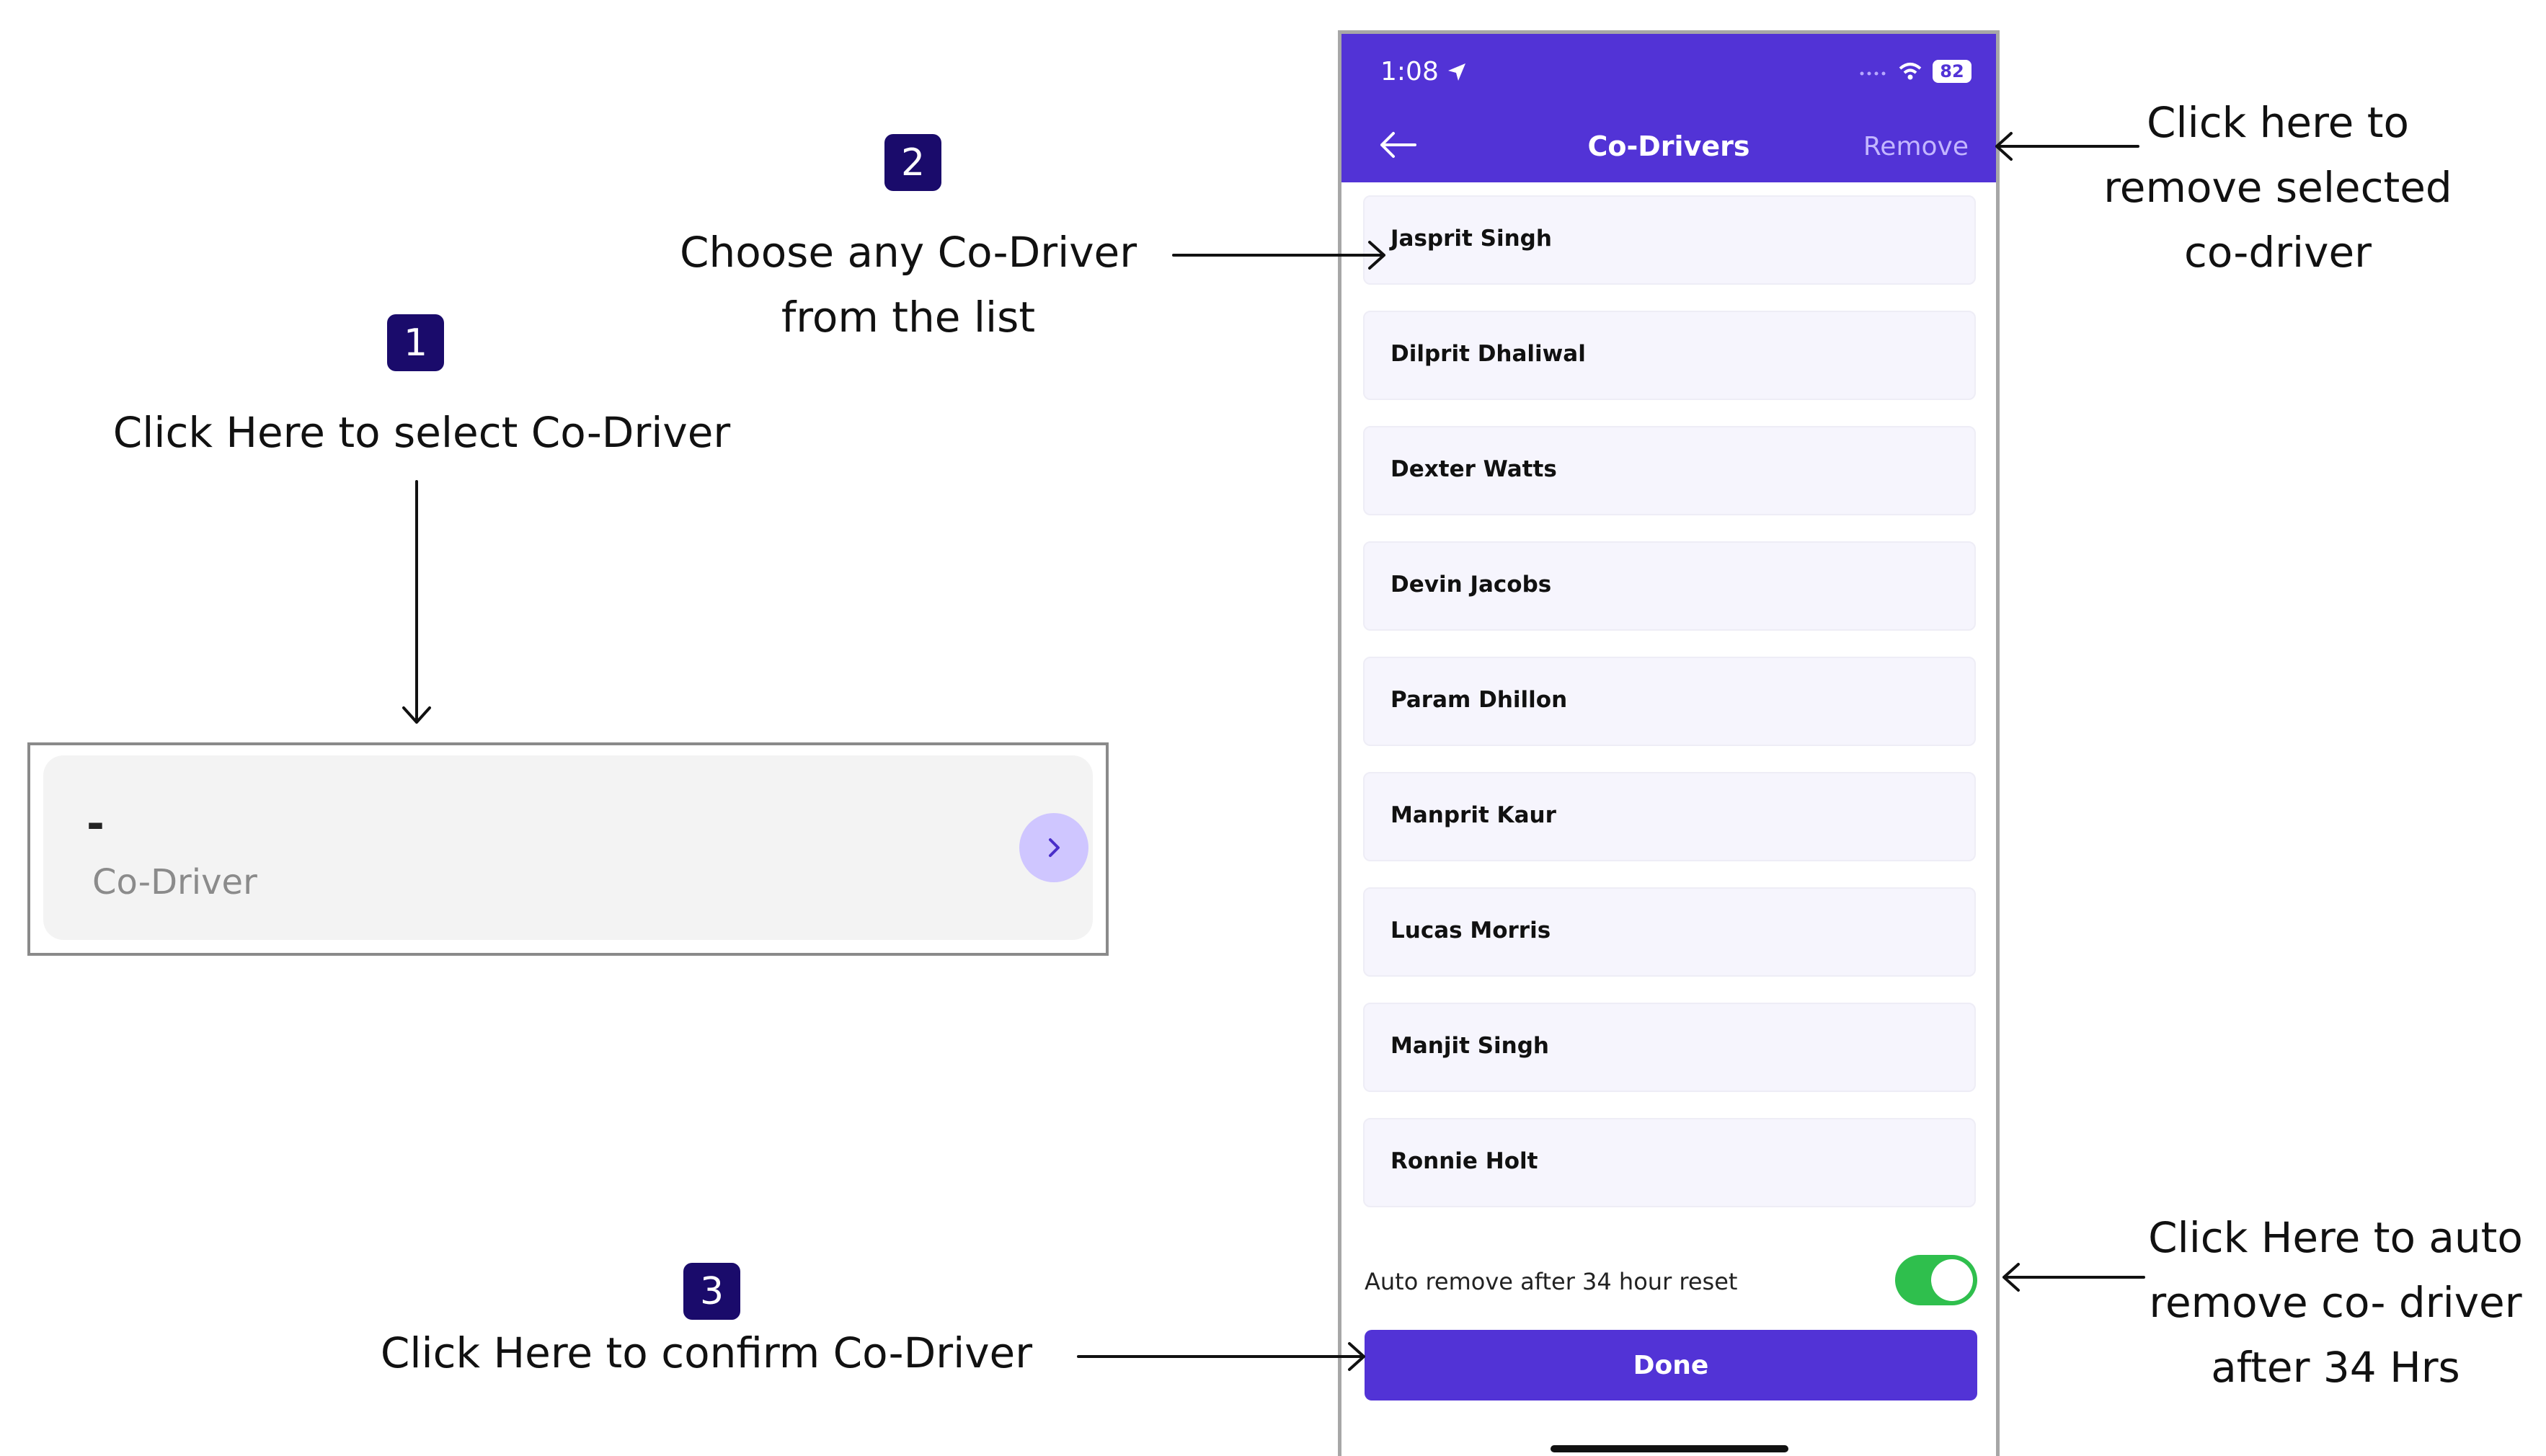  What do you see at coordinates (912, 162) in the screenshot?
I see `step-badge-2: 2` at bounding box center [912, 162].